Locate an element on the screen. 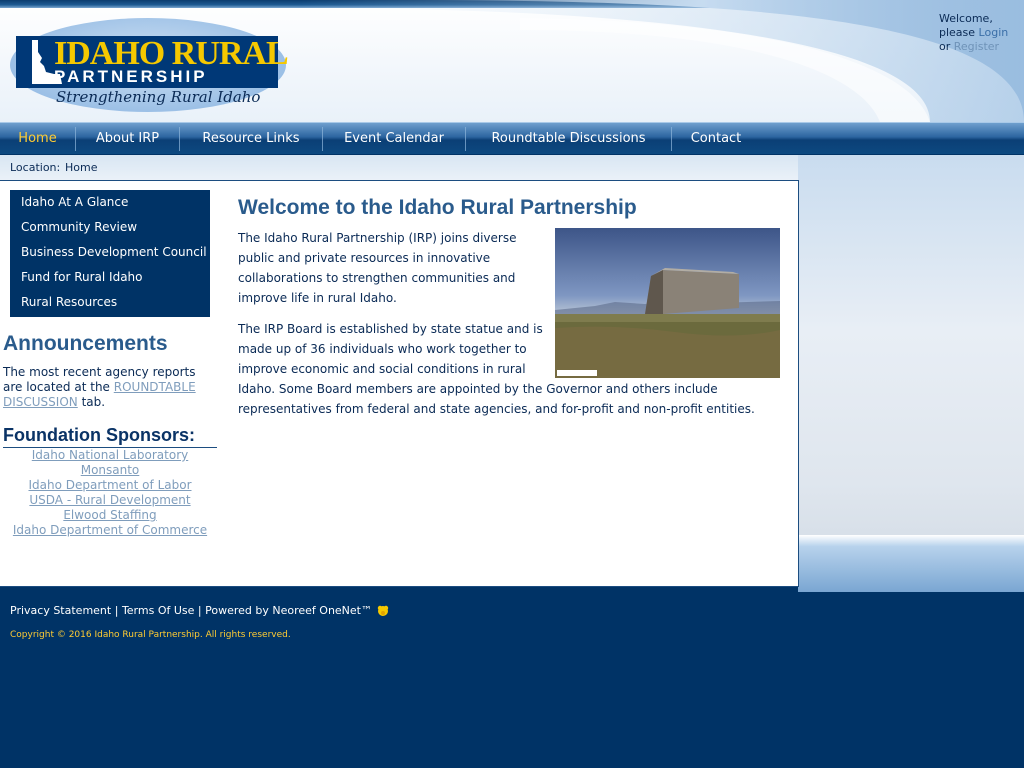  privacy-statement-link: Privacy Statement is located at coordinates (60, 610).